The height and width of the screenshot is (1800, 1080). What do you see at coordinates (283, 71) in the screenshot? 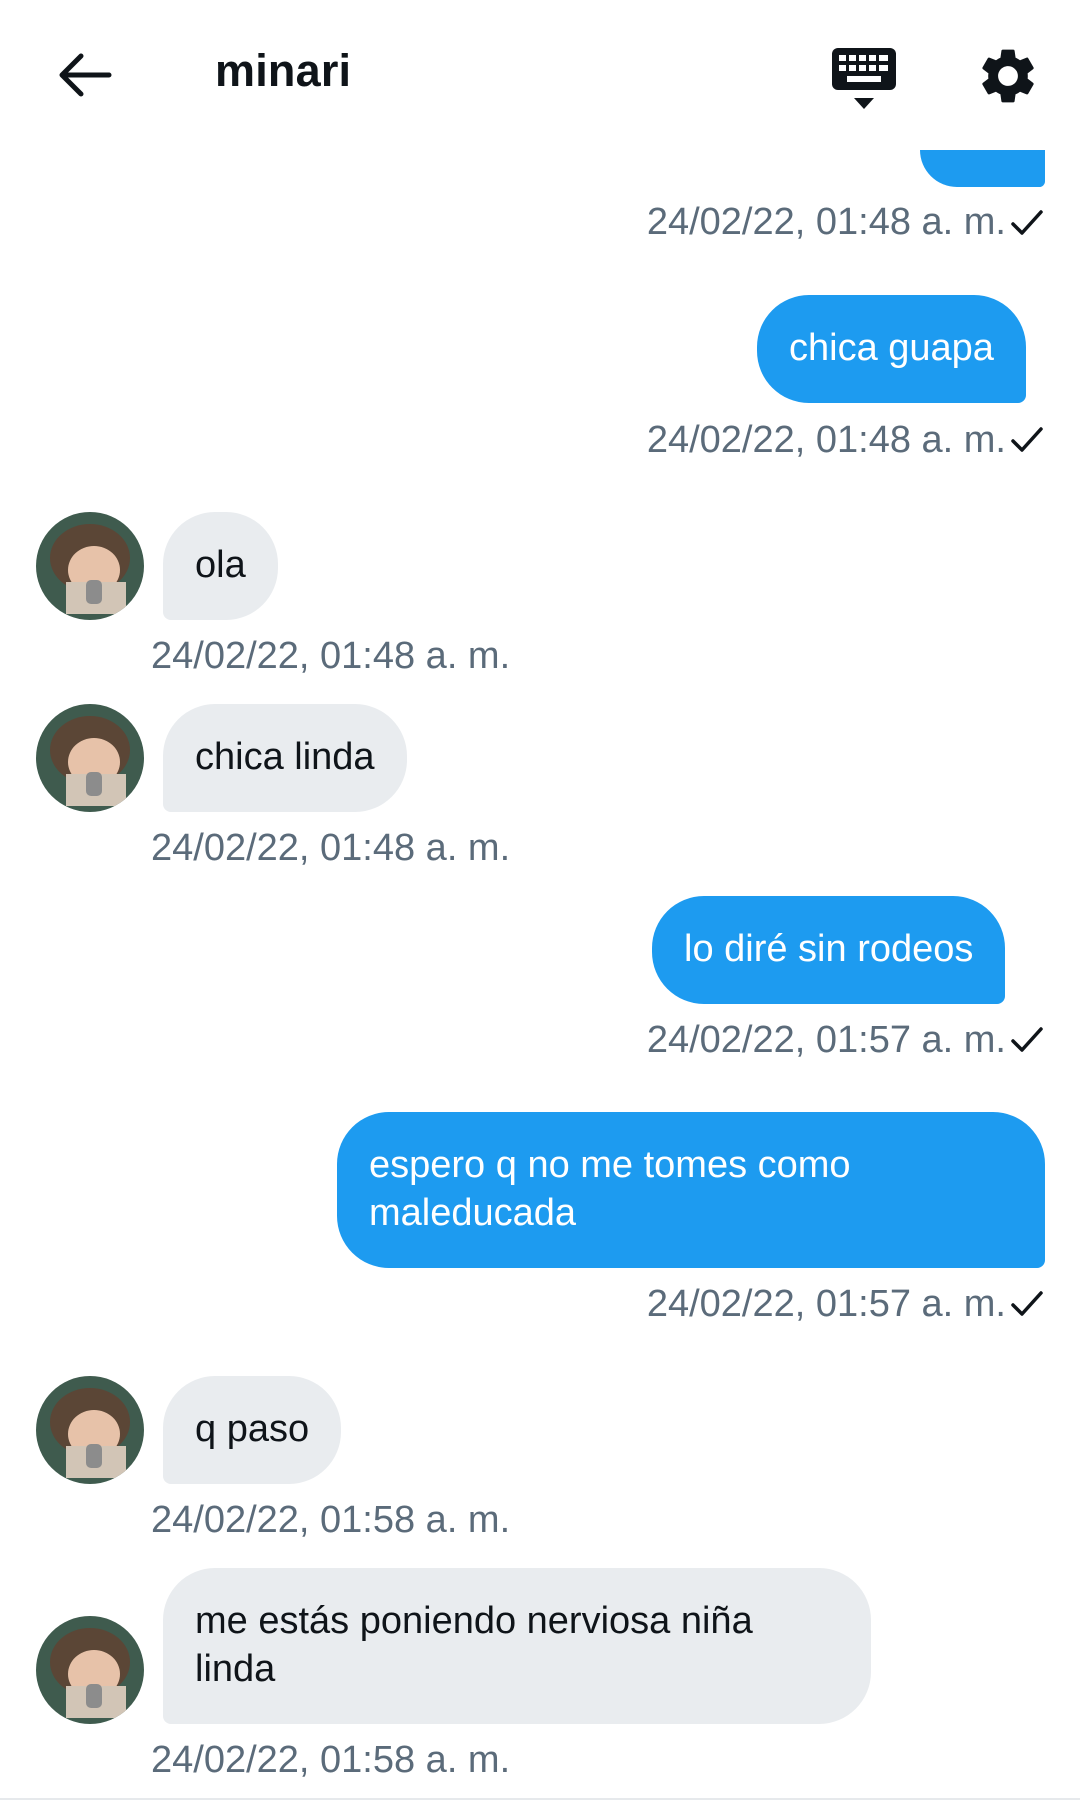
I see `chat-title: minari` at bounding box center [283, 71].